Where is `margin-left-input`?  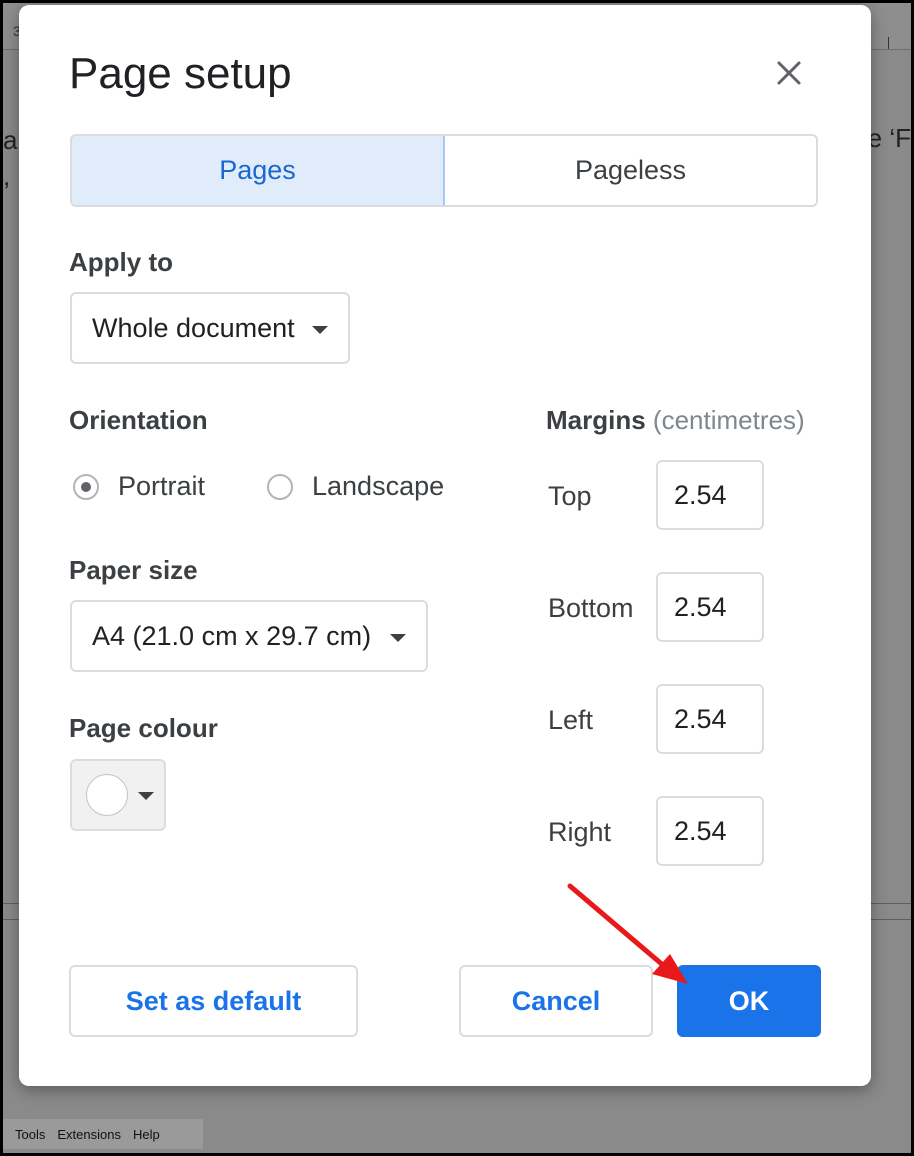 margin-left-input is located at coordinates (710, 719).